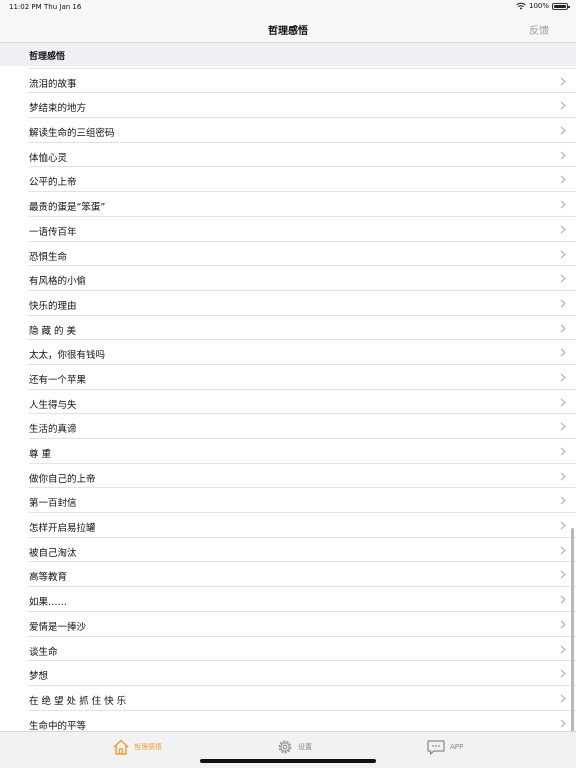 Image resolution: width=576 pixels, height=768 pixels. I want to click on list-item-title: 还有一个苹果, so click(58, 380).